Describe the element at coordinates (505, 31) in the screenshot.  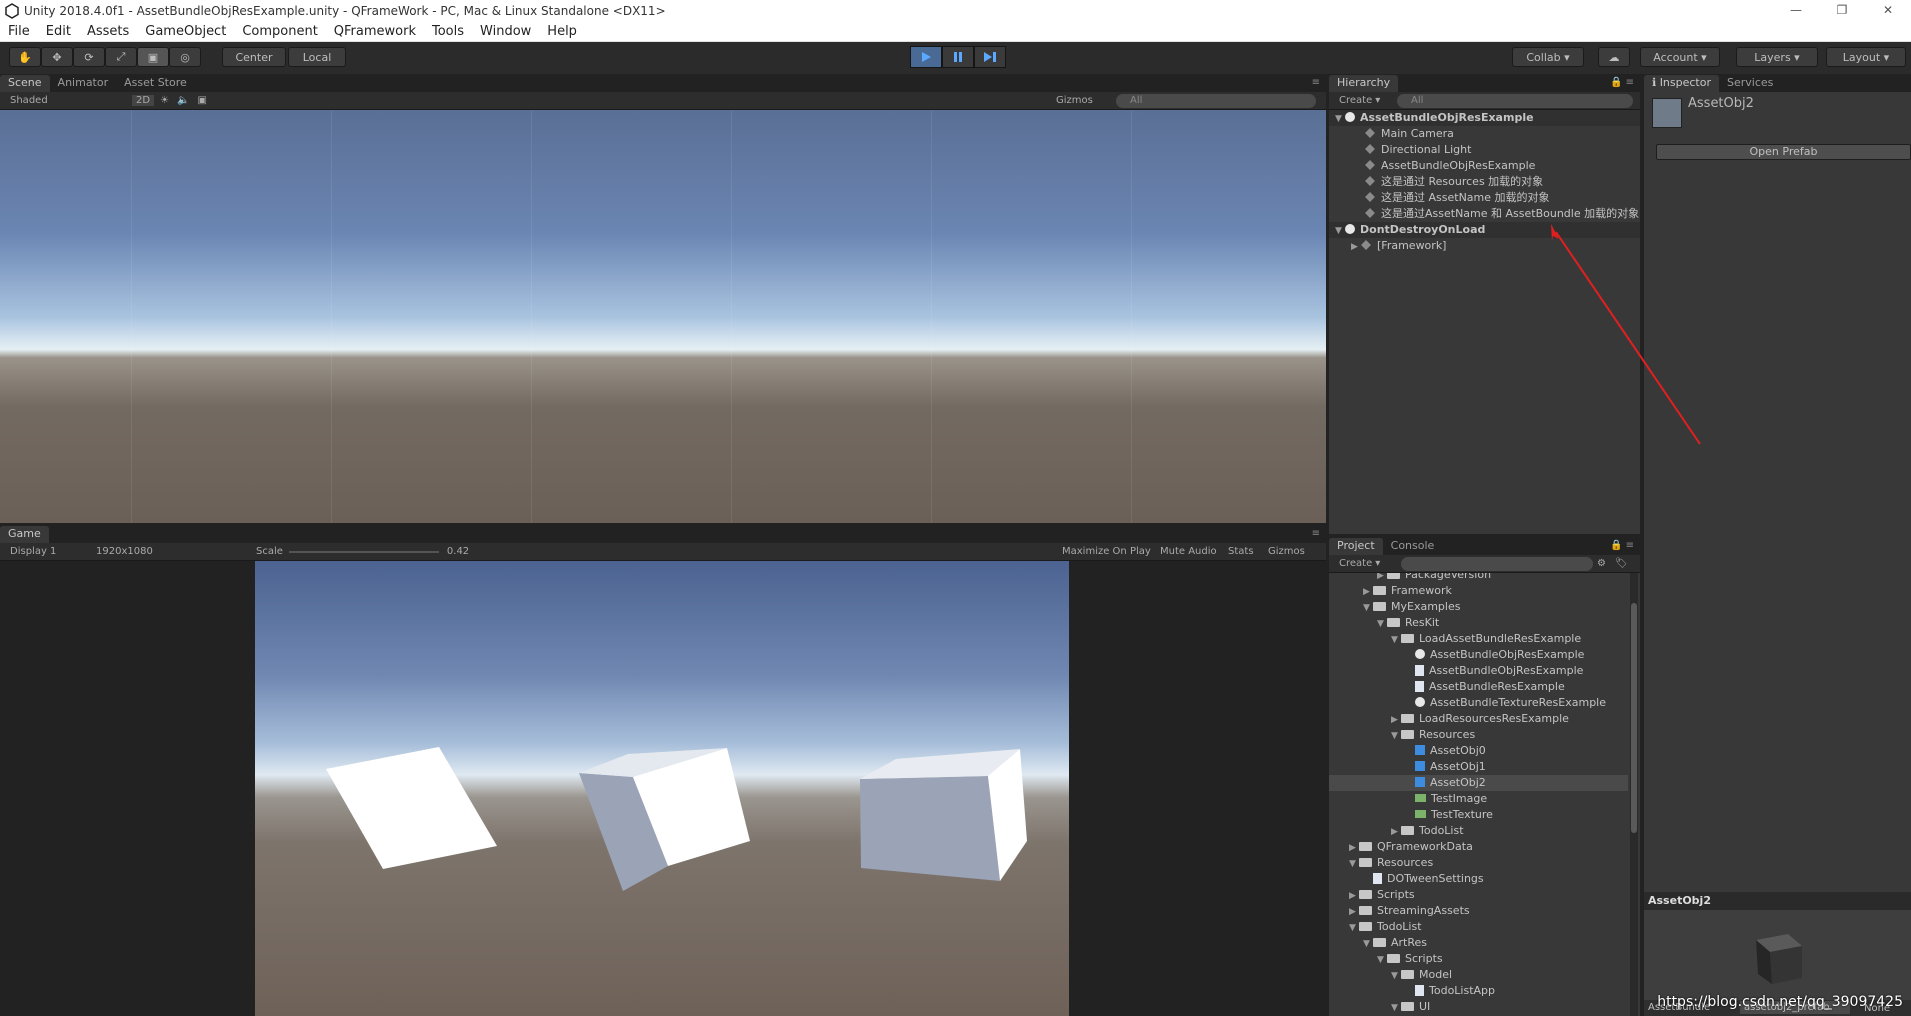
I see `menu-window: Window` at that location.